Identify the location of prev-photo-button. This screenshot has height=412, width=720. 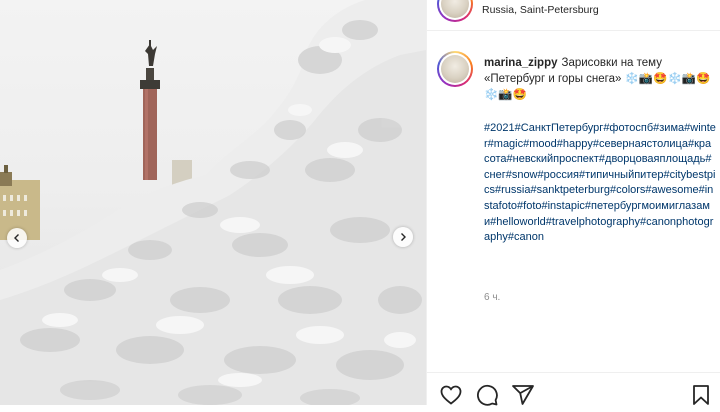
(17, 238).